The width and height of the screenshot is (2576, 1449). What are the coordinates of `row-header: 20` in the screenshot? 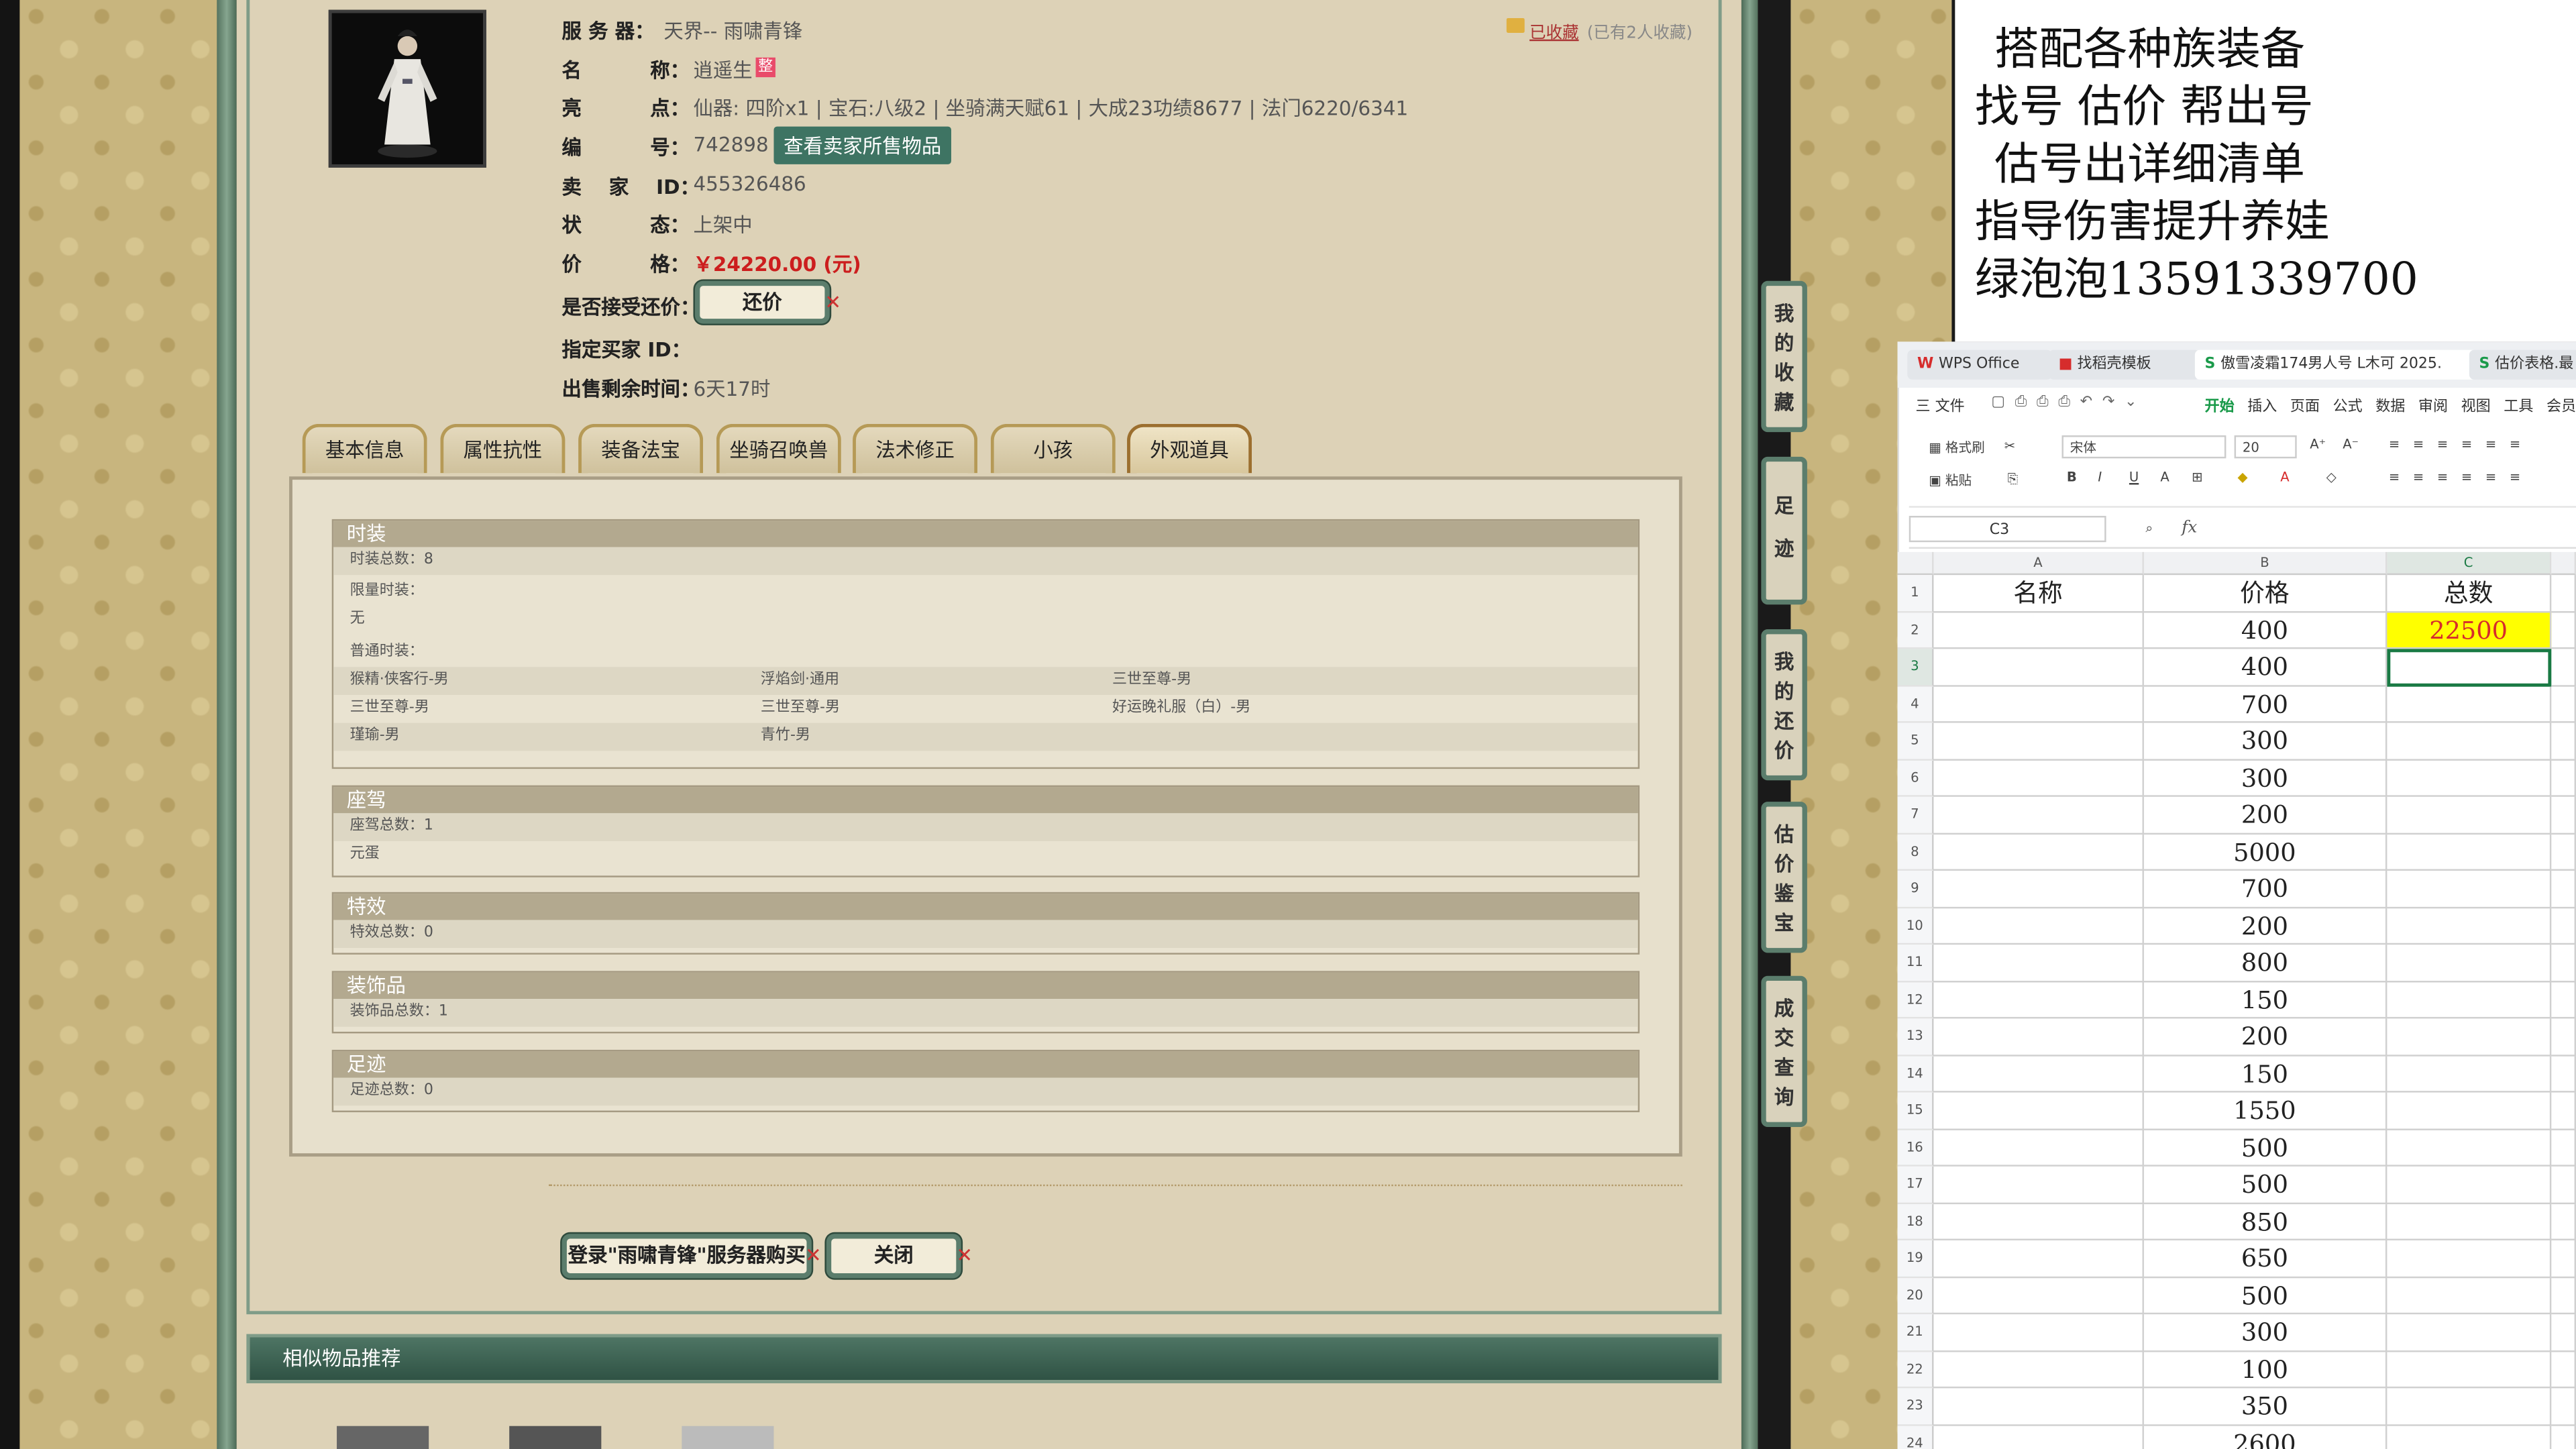 It's located at (1915, 1296).